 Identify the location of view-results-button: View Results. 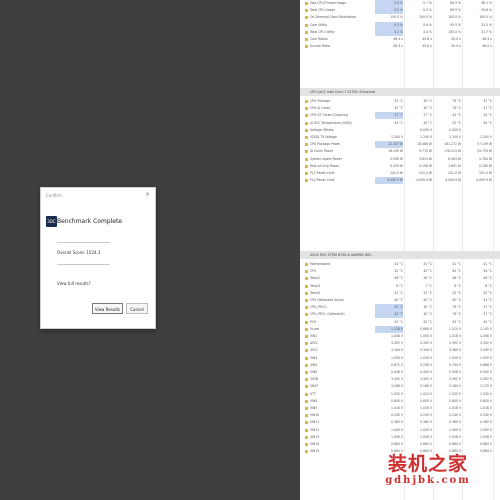
(107, 308).